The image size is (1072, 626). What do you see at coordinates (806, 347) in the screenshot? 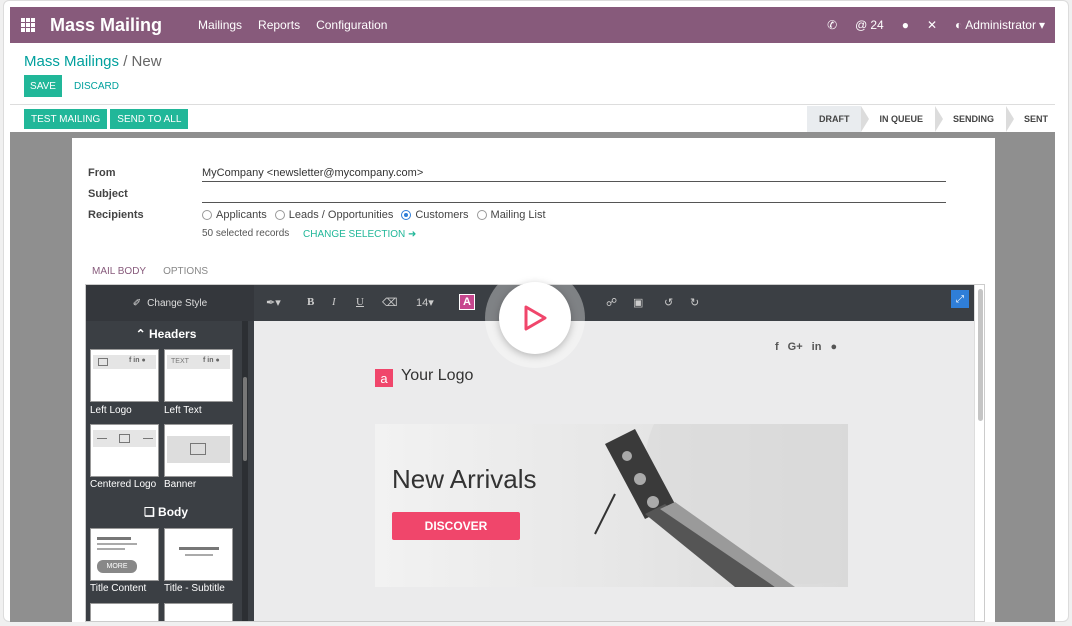
I see `social-links: f G+ in ●` at bounding box center [806, 347].